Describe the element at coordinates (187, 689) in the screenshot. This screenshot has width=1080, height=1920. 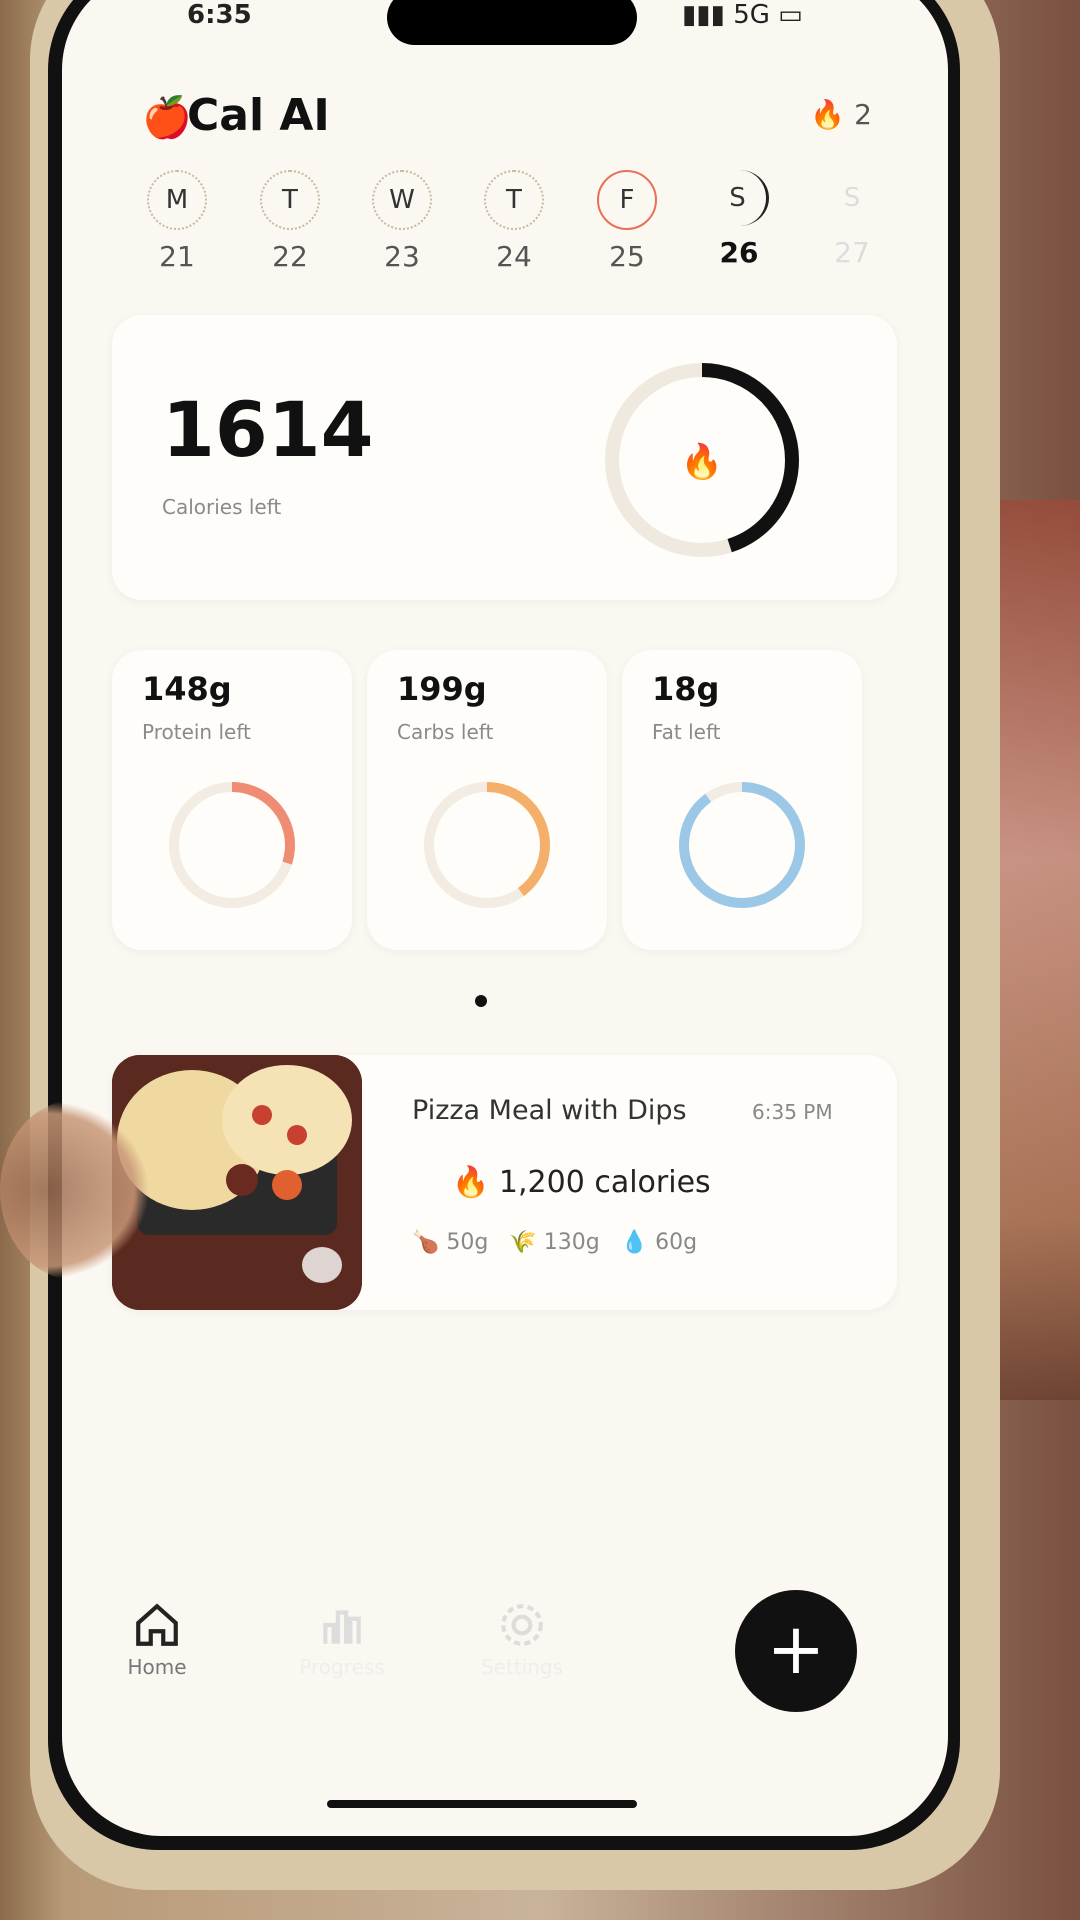
I see `macro-value: 148g` at that location.